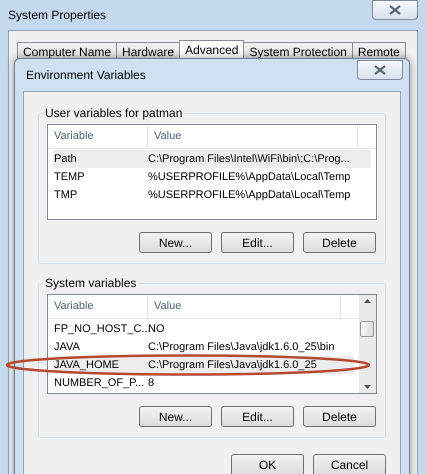 This screenshot has height=474, width=426. Describe the element at coordinates (114, 113) in the screenshot. I see `group-title: User variables for patman` at that location.